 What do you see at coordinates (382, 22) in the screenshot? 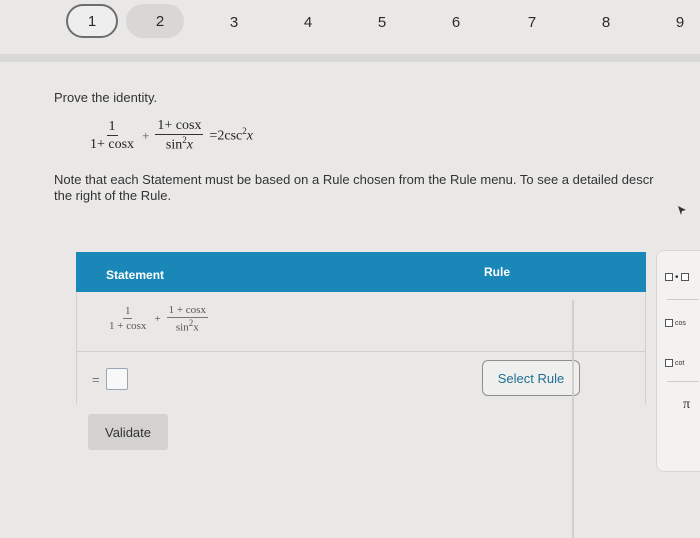
I see `step-5: 5` at bounding box center [382, 22].